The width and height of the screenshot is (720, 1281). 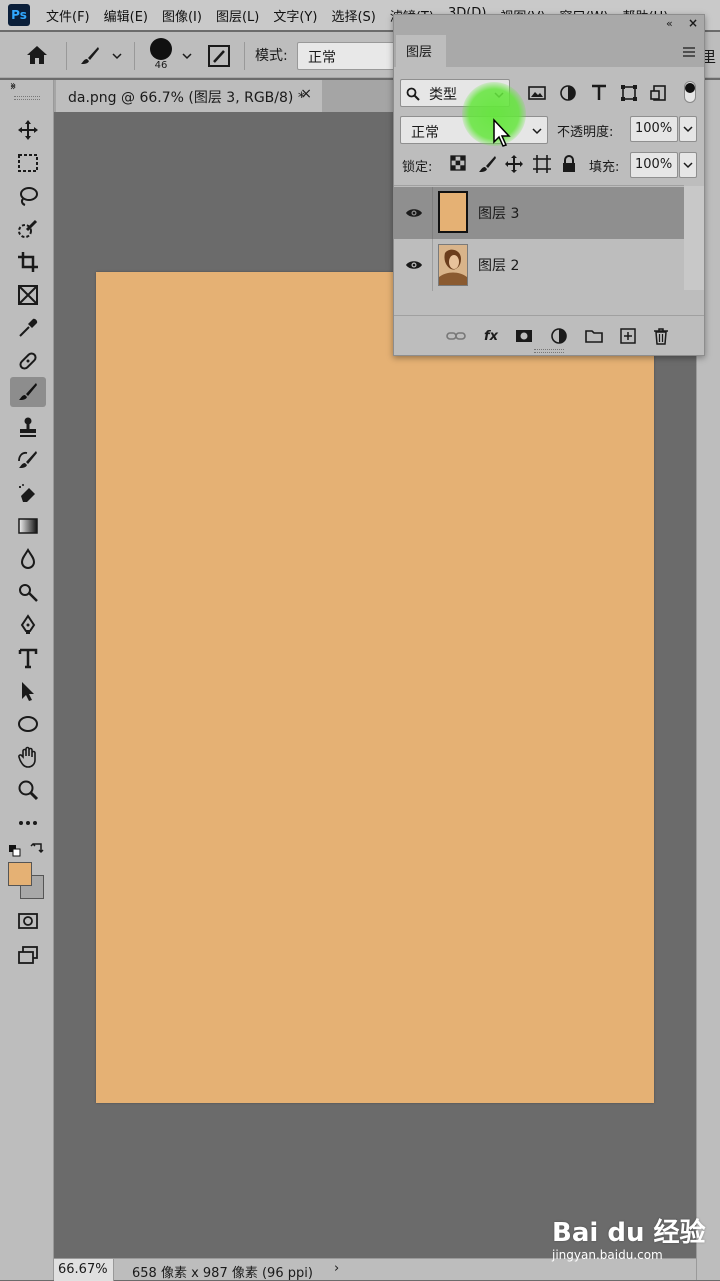 I want to click on quick-select-icon, so click(x=28, y=229).